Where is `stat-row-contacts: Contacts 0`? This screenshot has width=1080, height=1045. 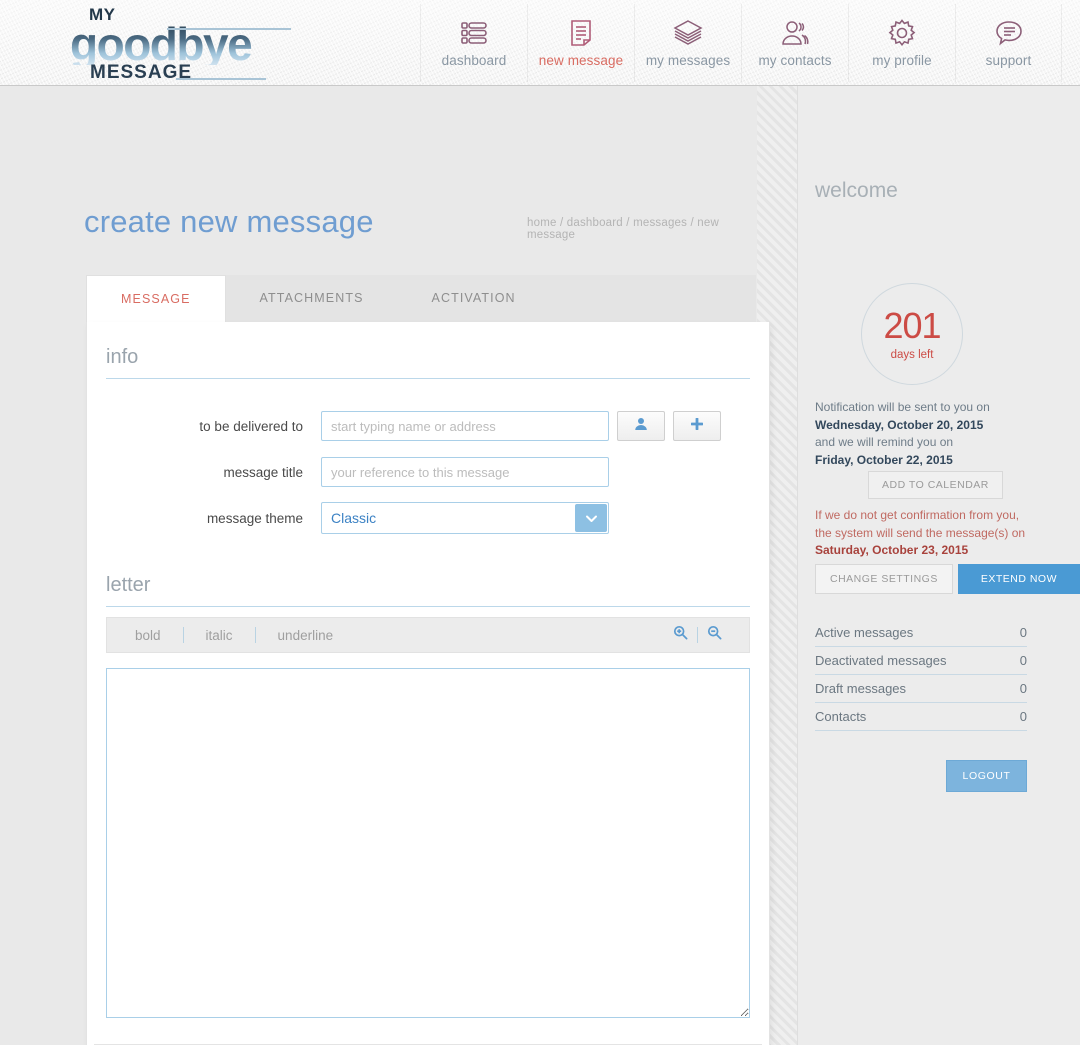 stat-row-contacts: Contacts 0 is located at coordinates (921, 717).